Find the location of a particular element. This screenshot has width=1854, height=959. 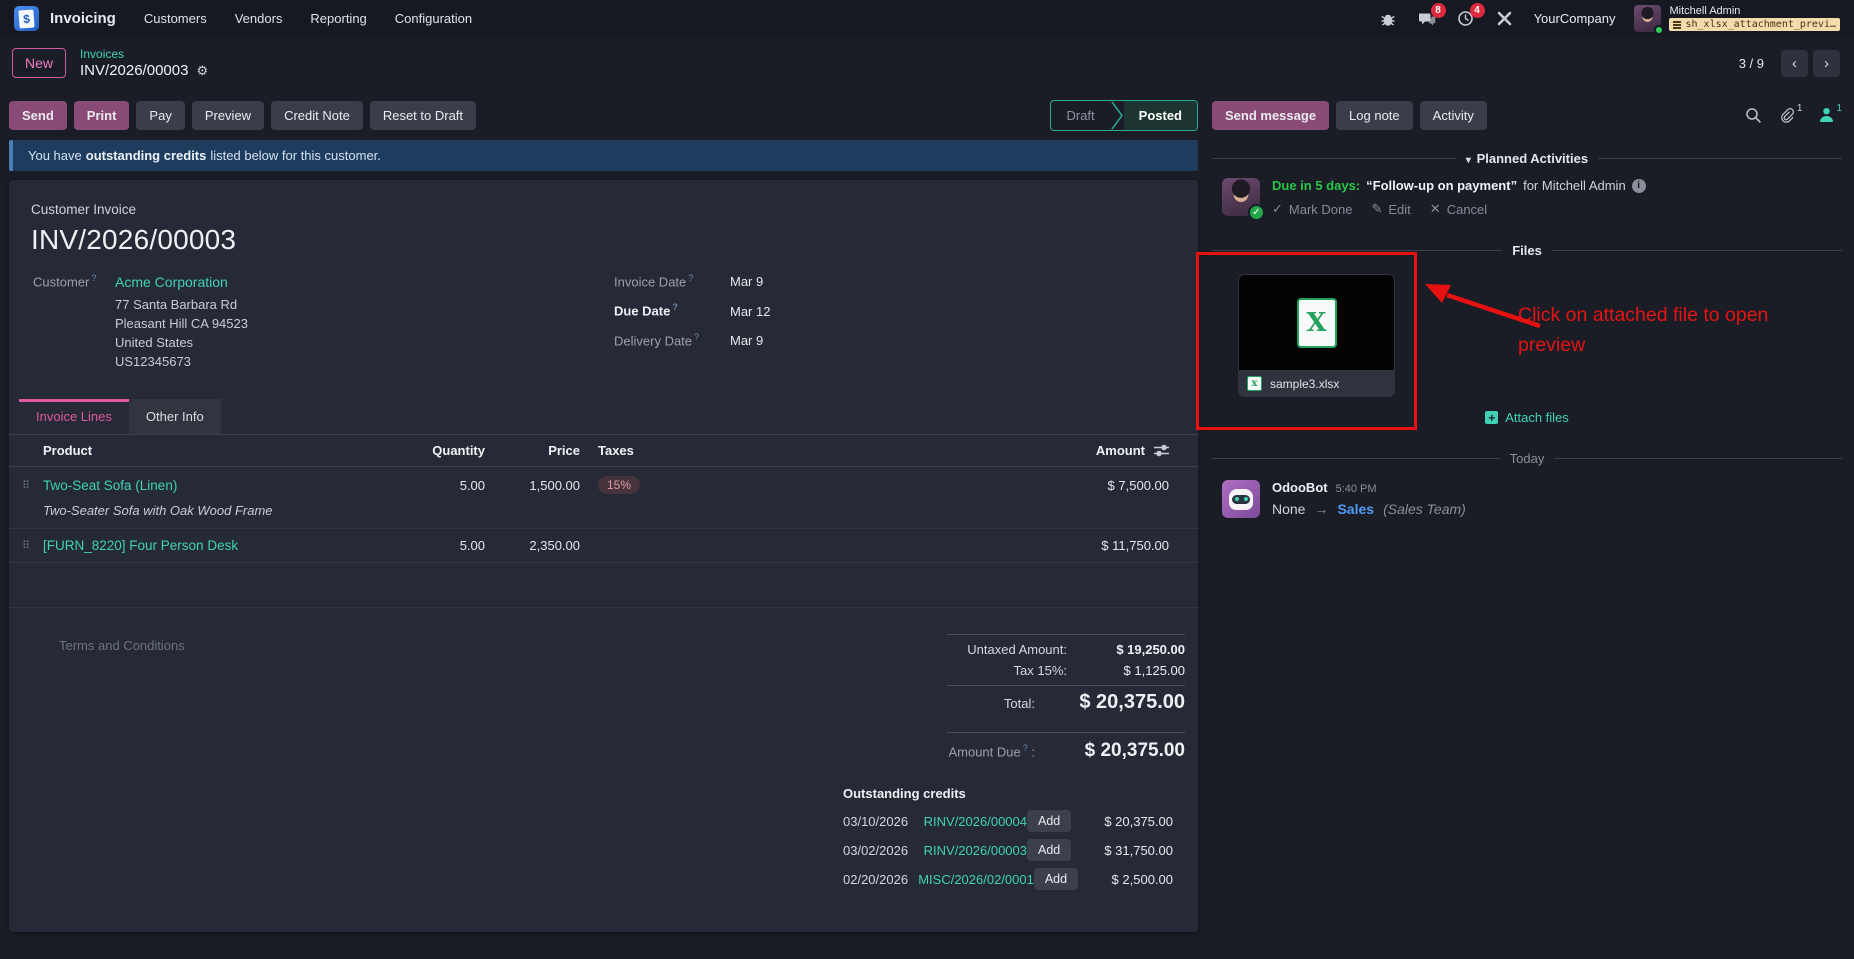

col-taxes: Taxes is located at coordinates (665, 450).